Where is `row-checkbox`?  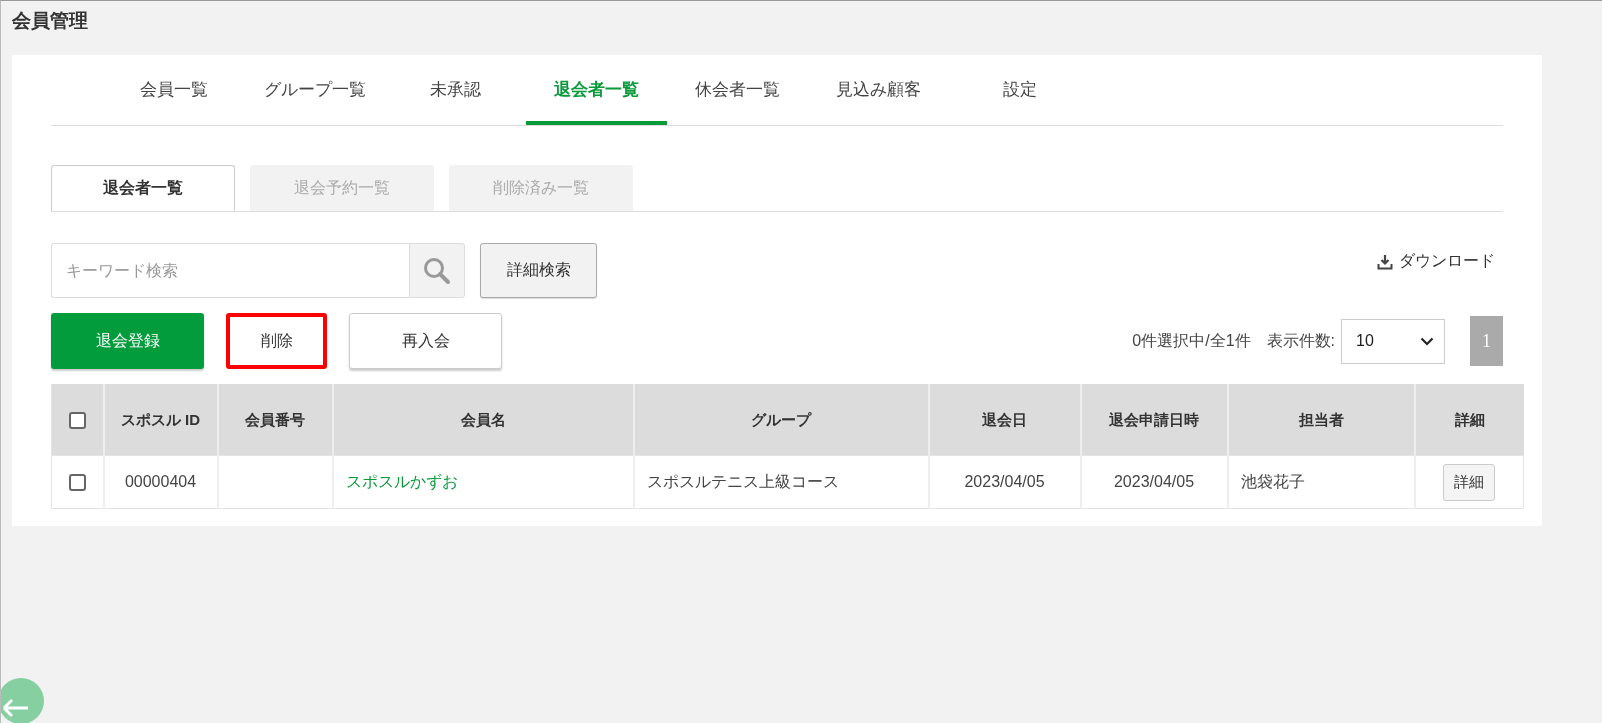
row-checkbox is located at coordinates (77, 483).